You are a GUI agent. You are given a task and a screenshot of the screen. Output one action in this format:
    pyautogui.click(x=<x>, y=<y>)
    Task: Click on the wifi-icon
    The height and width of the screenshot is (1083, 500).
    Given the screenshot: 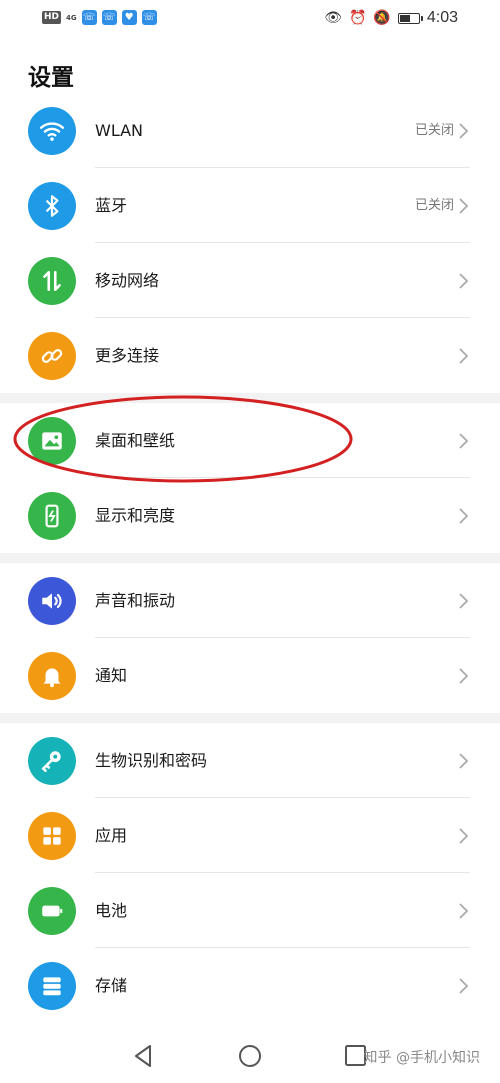 What is the action you would take?
    pyautogui.click(x=52, y=131)
    